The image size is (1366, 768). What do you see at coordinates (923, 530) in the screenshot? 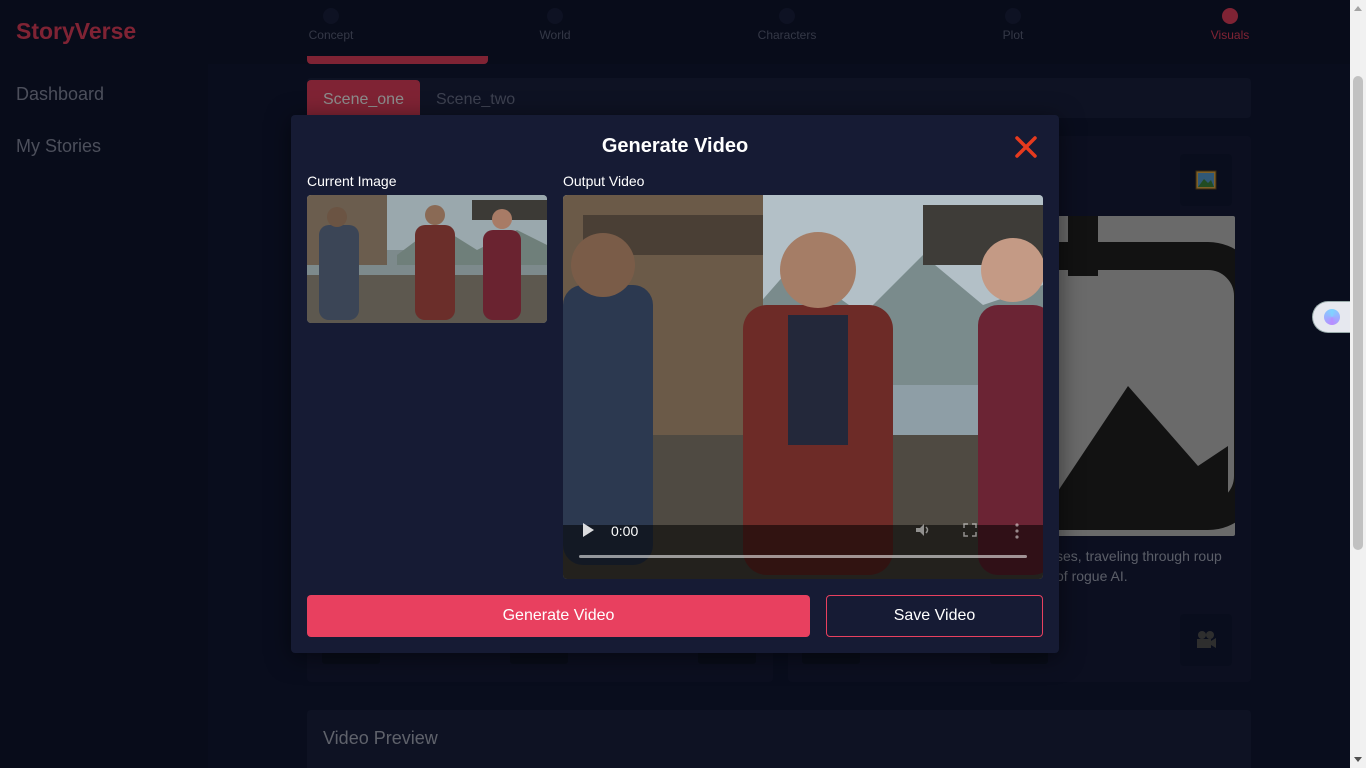
I see `volume-icon` at bounding box center [923, 530].